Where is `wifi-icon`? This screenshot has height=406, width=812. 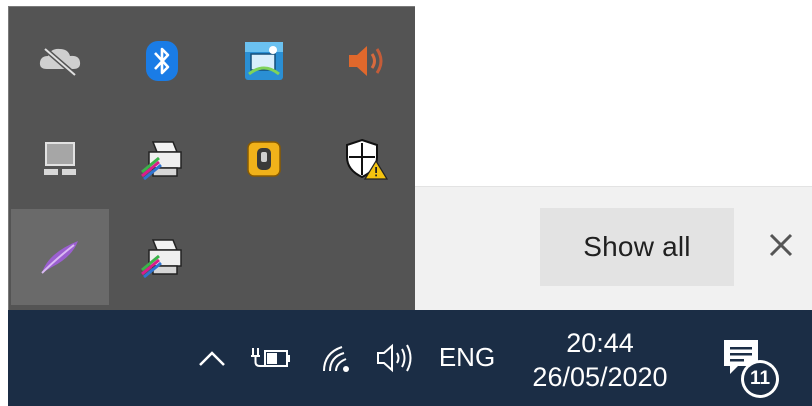 wifi-icon is located at coordinates (336, 359).